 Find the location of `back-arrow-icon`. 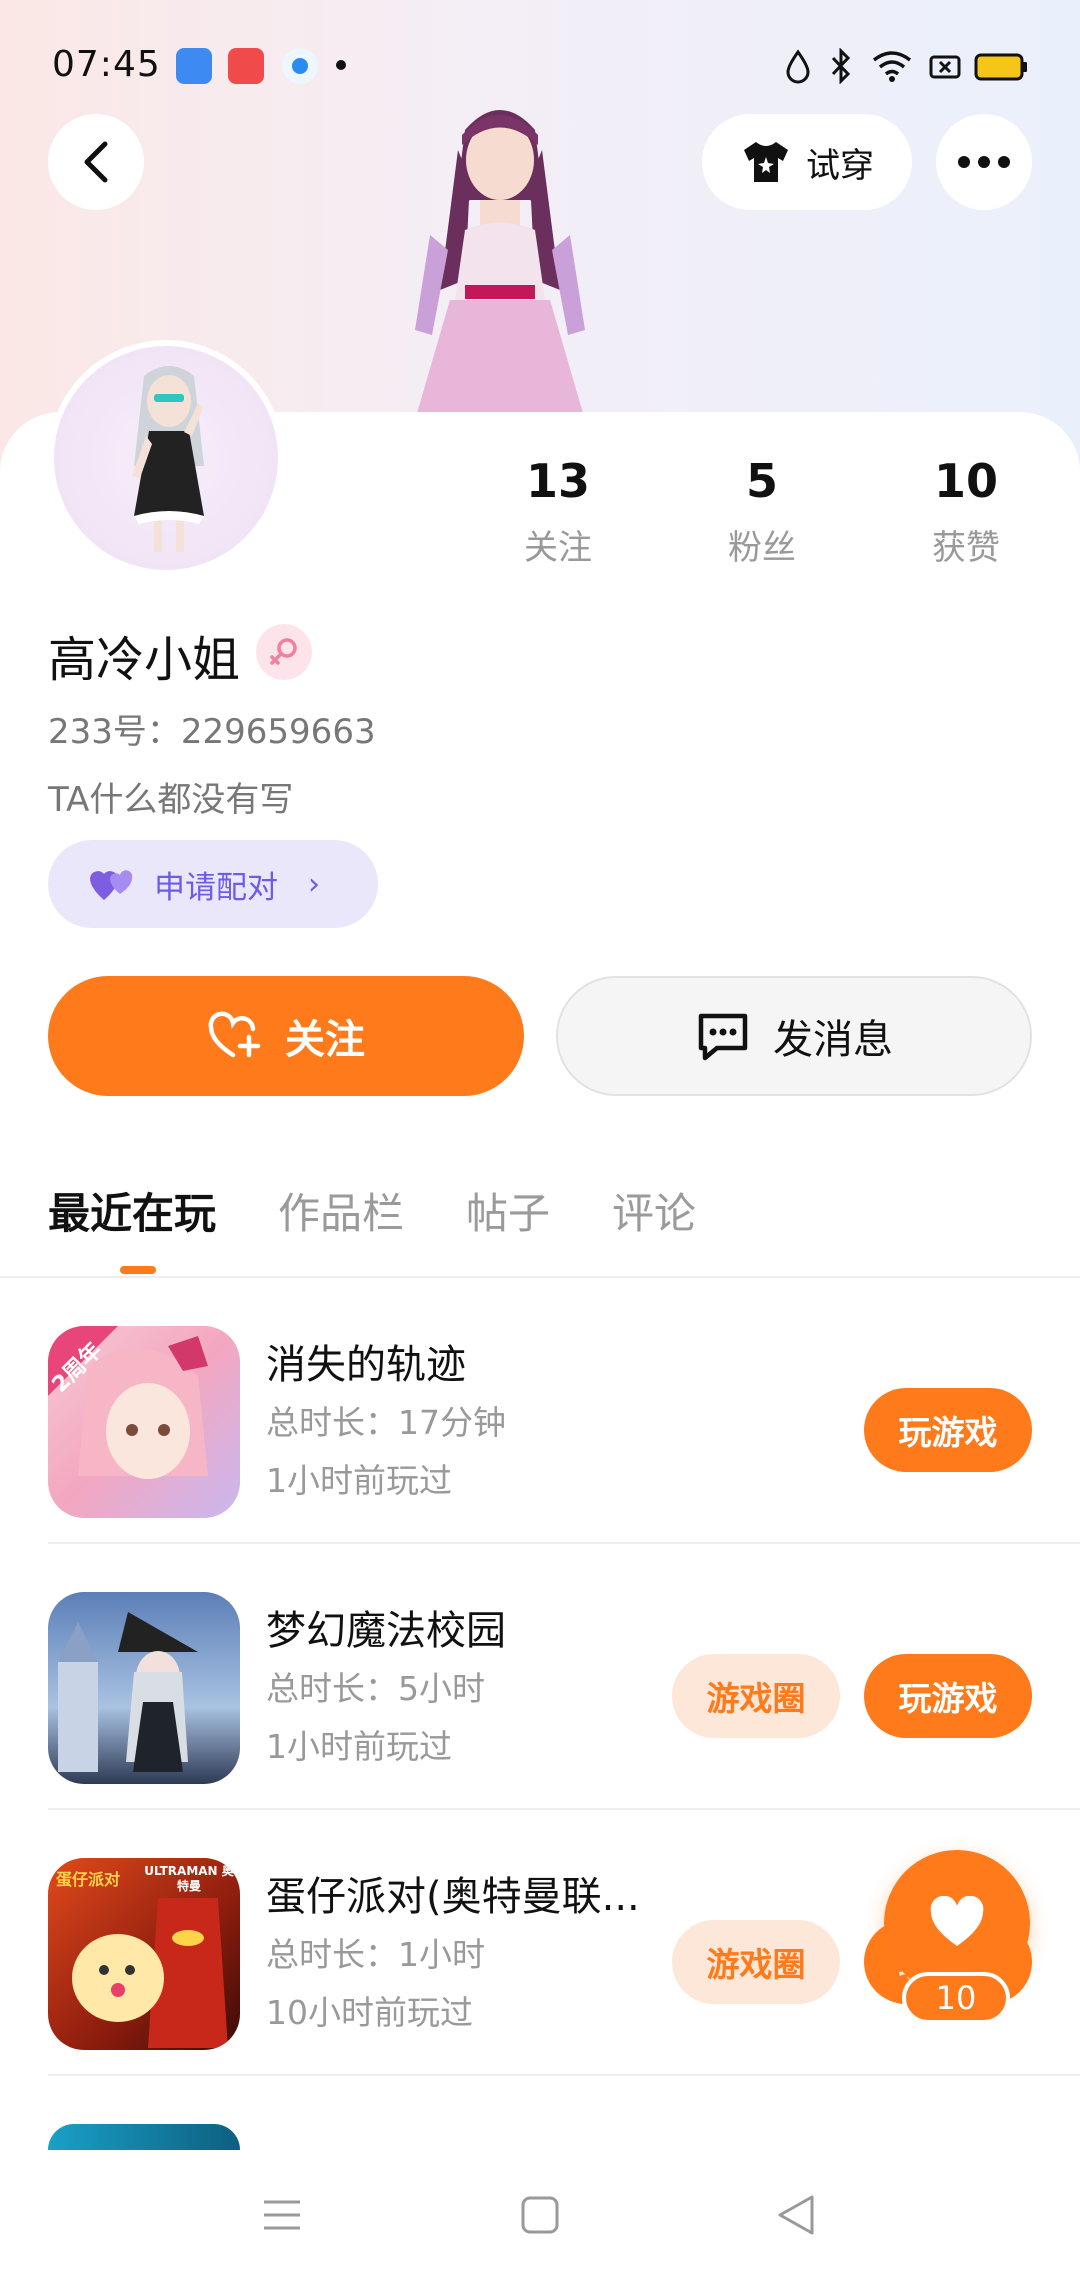

back-arrow-icon is located at coordinates (96, 162).